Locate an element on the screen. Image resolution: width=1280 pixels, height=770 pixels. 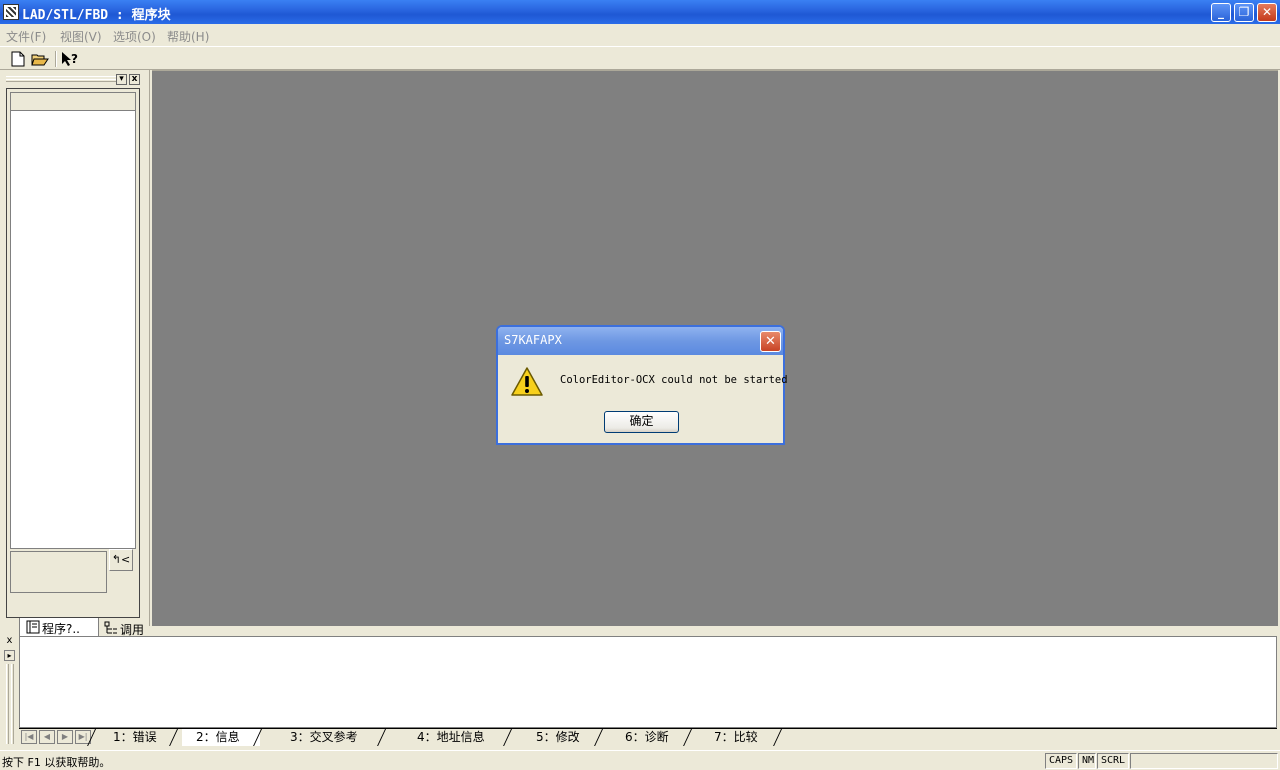
menu-view: 视图(V) is located at coordinates (81, 36).